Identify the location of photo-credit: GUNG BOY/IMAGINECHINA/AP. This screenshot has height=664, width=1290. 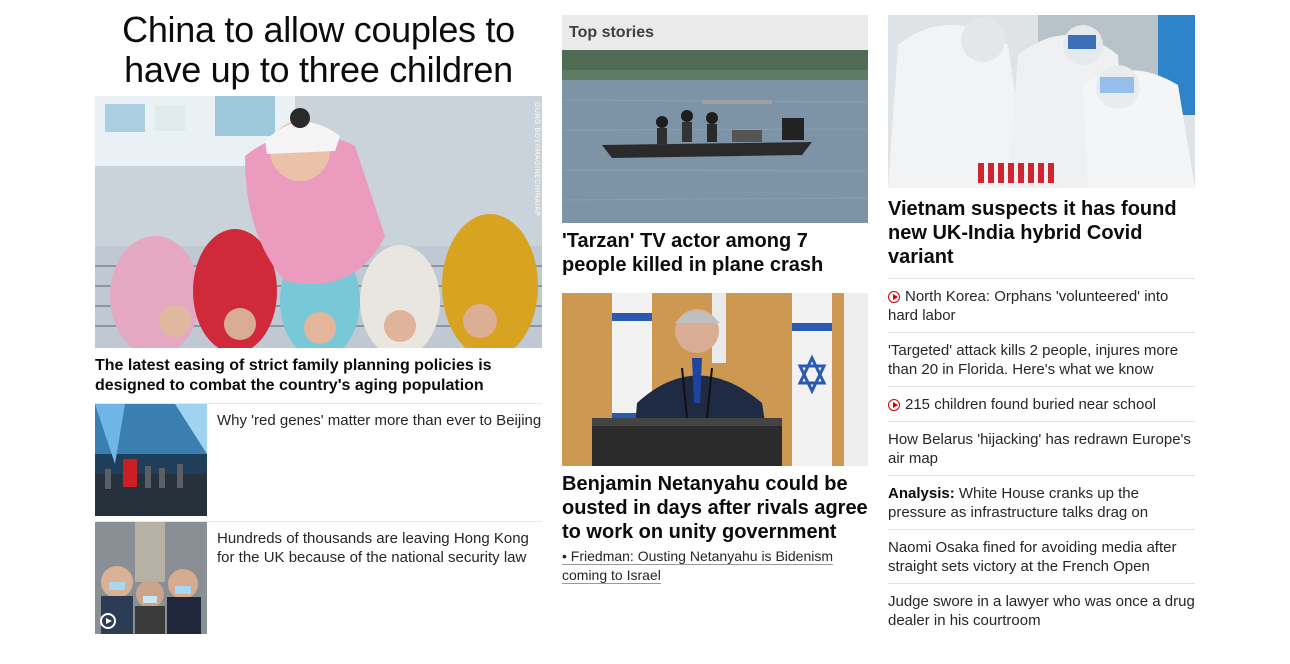
(536, 159).